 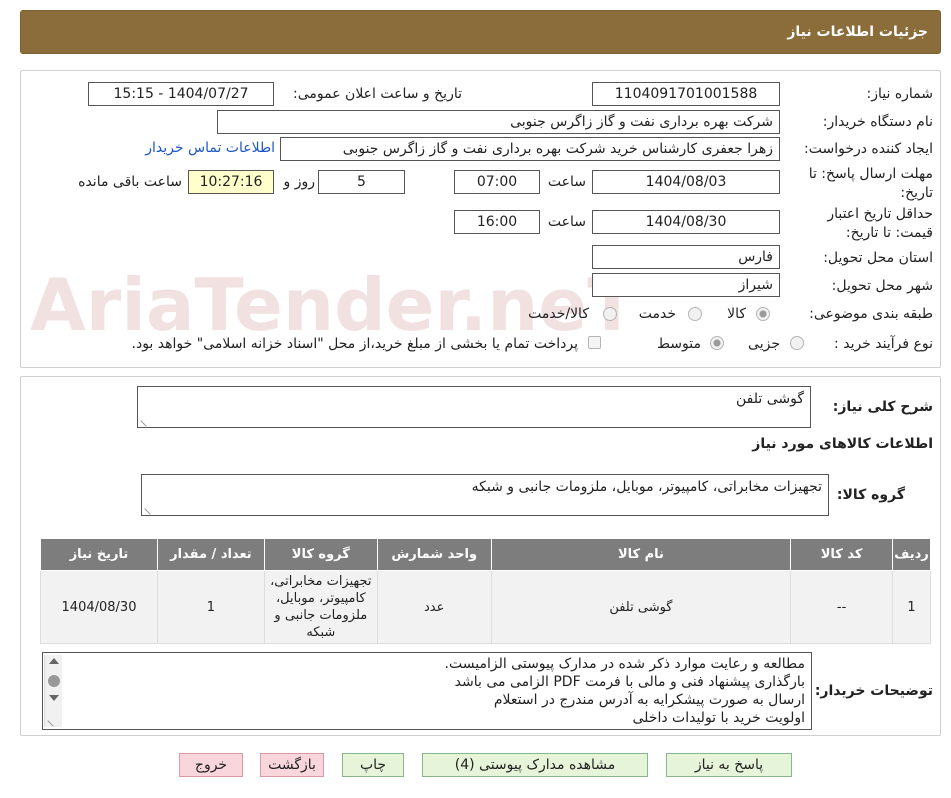 What do you see at coordinates (558, 314) in the screenshot?
I see `category-option-goods-service: کالا/خدمت` at bounding box center [558, 314].